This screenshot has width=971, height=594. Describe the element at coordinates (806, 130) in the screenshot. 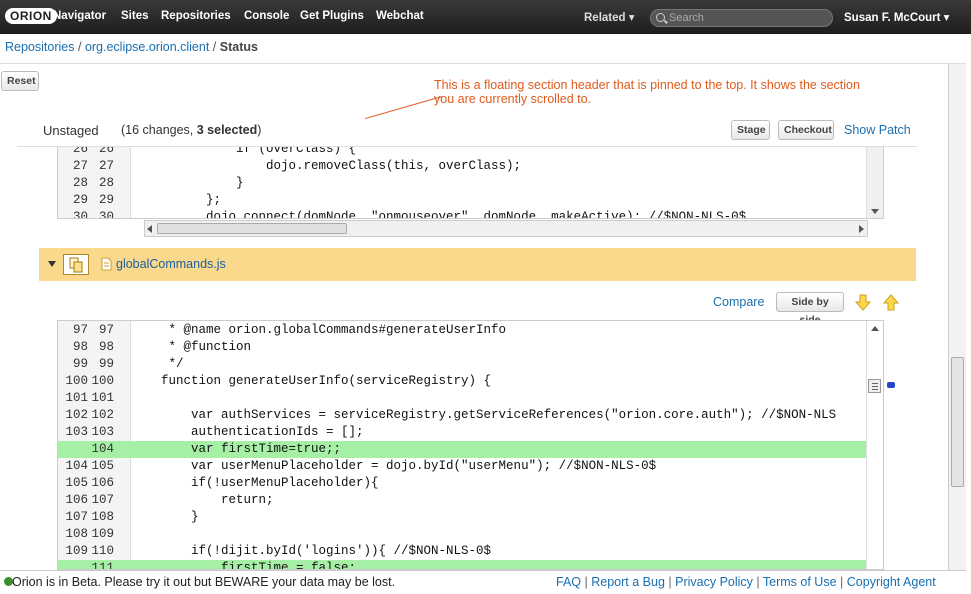

I see `checkout-button: Checkout` at that location.